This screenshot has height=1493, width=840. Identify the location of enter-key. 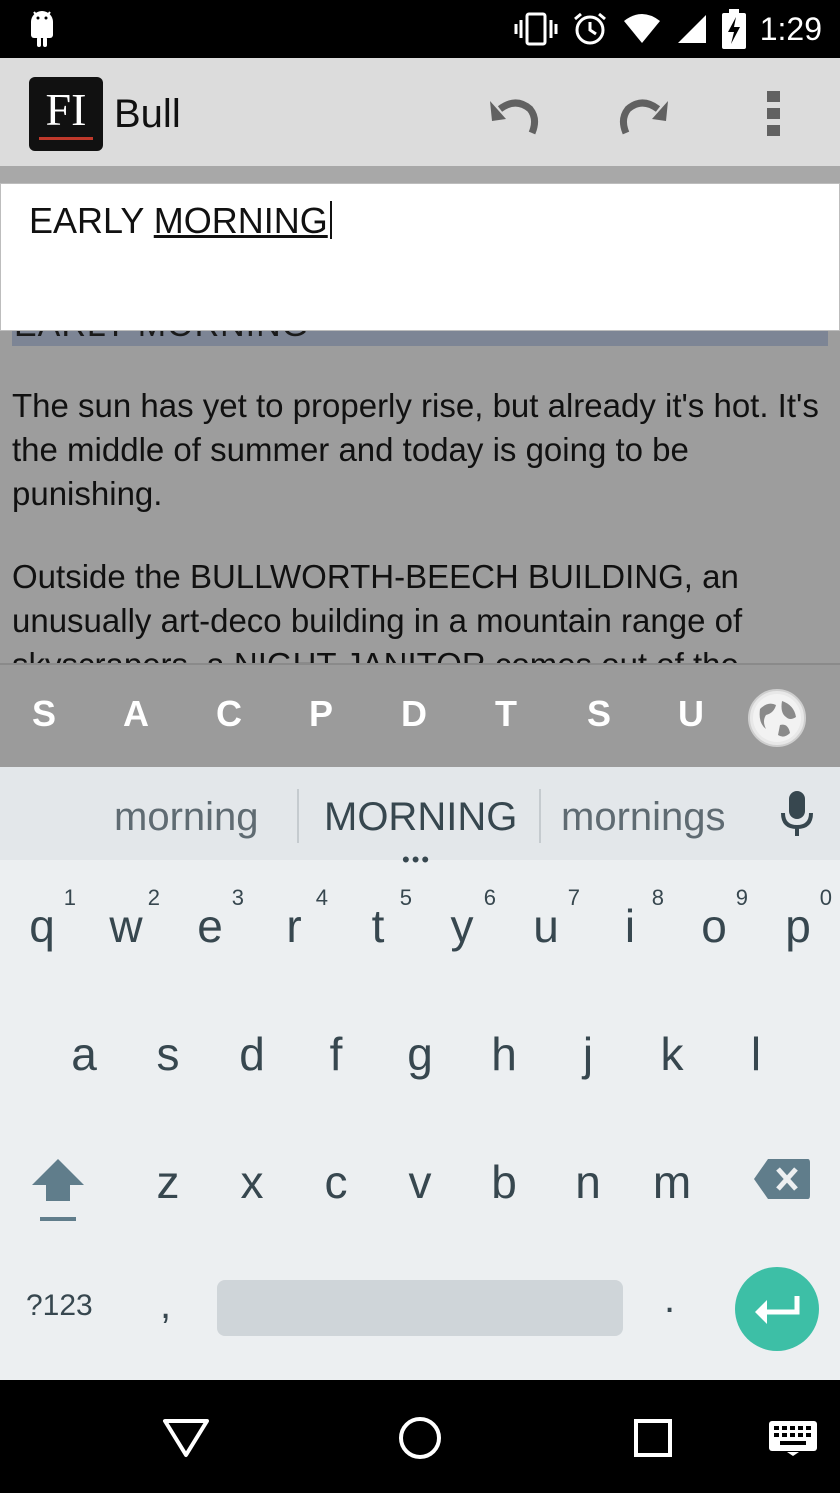
(777, 1309).